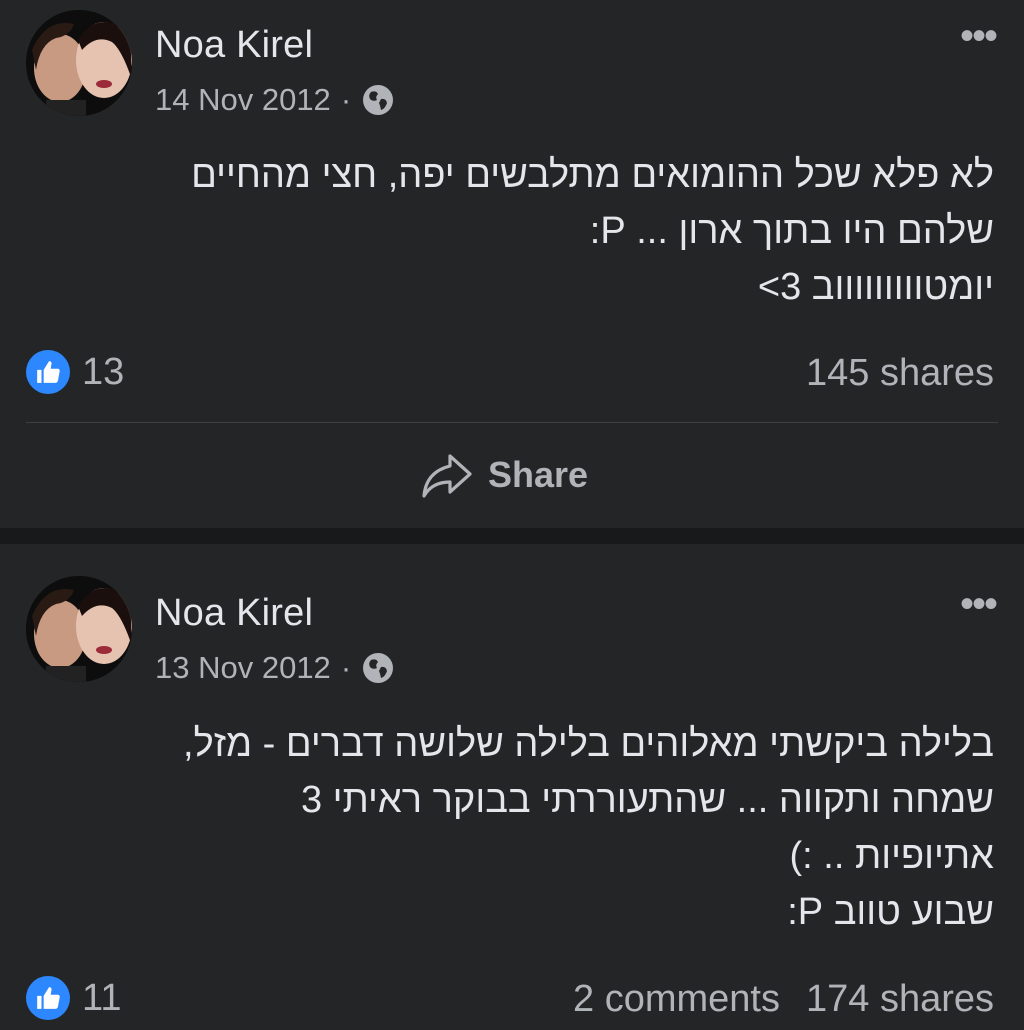  I want to click on post-meta: 14 Nov 2012 ·, so click(275, 100).